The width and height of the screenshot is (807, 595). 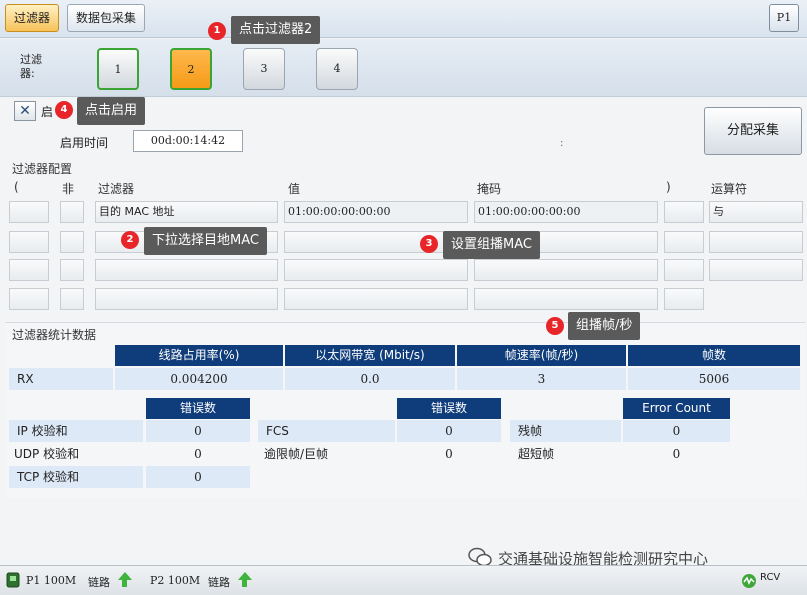 I want to click on row4-paren-open, so click(x=29, y=299).